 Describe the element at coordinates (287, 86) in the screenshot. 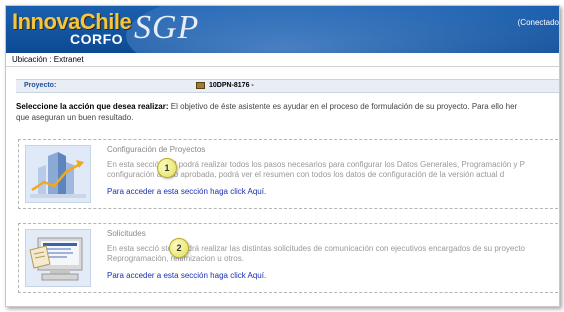

I see `project-bar: Proyecto: 10DPN-8176 -` at that location.